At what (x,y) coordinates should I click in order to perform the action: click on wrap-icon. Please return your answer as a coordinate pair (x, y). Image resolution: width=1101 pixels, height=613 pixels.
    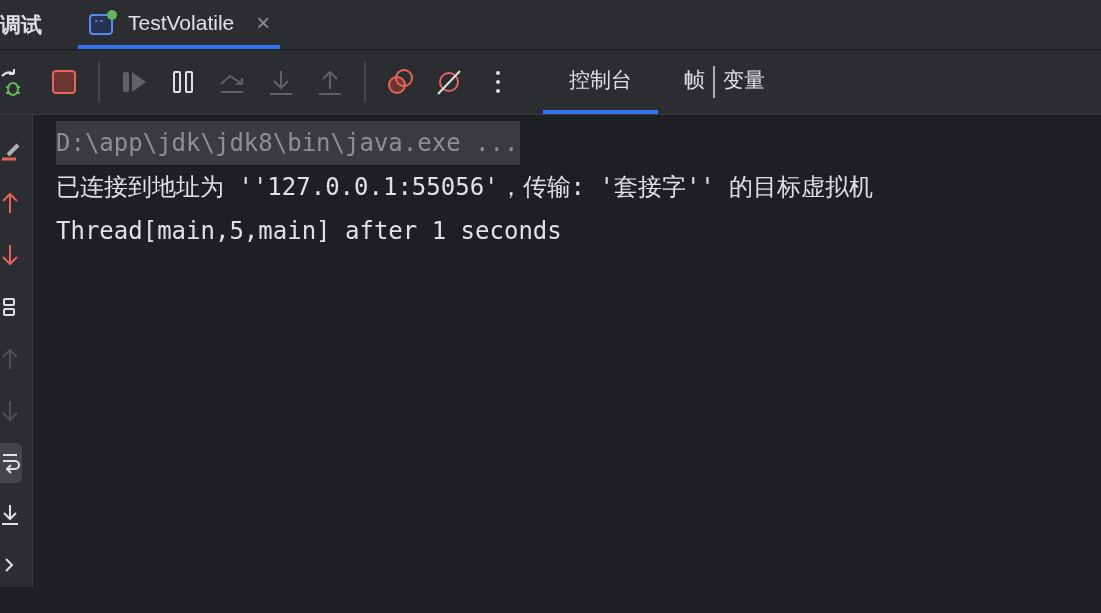
    Looking at the image, I should click on (11, 463).